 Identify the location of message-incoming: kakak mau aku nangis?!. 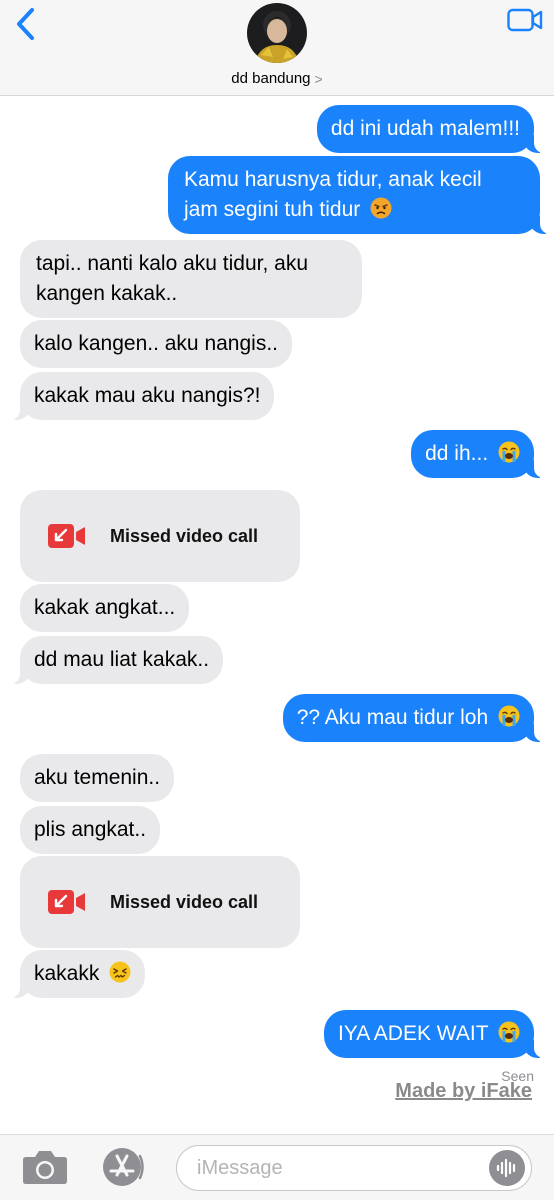
(140, 396).